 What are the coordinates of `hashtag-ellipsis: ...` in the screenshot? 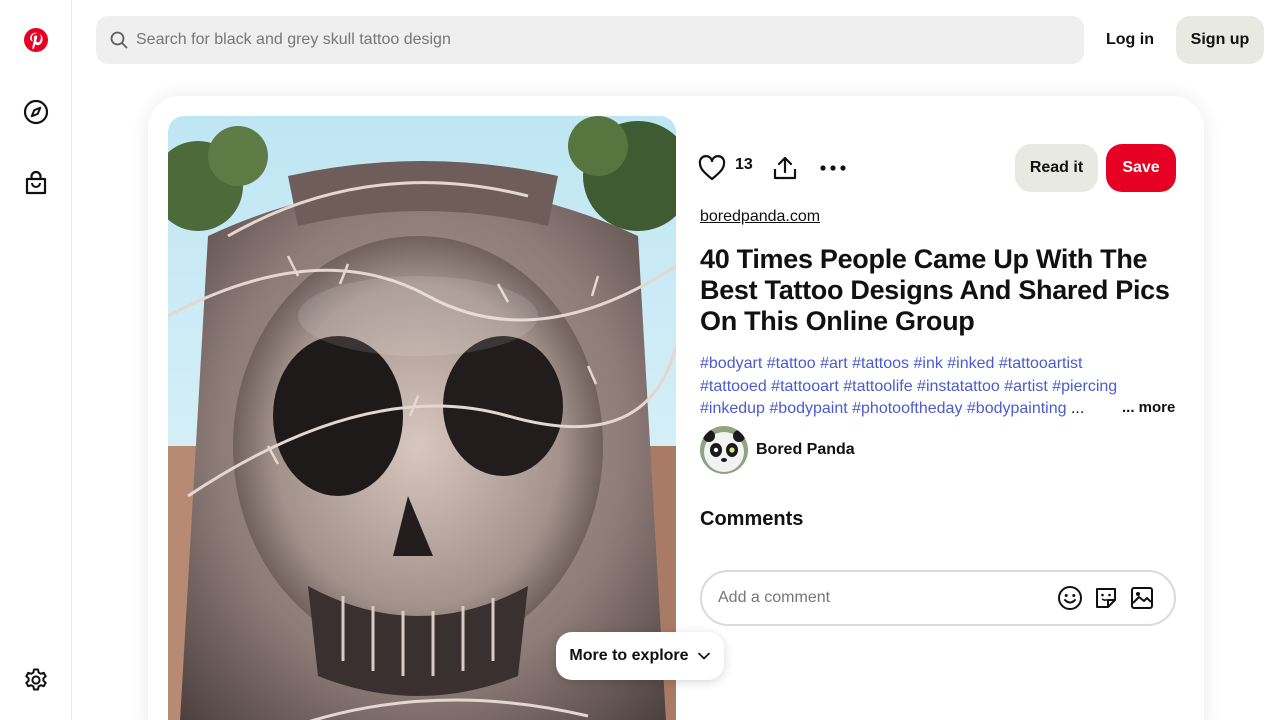 It's located at (1077, 408).